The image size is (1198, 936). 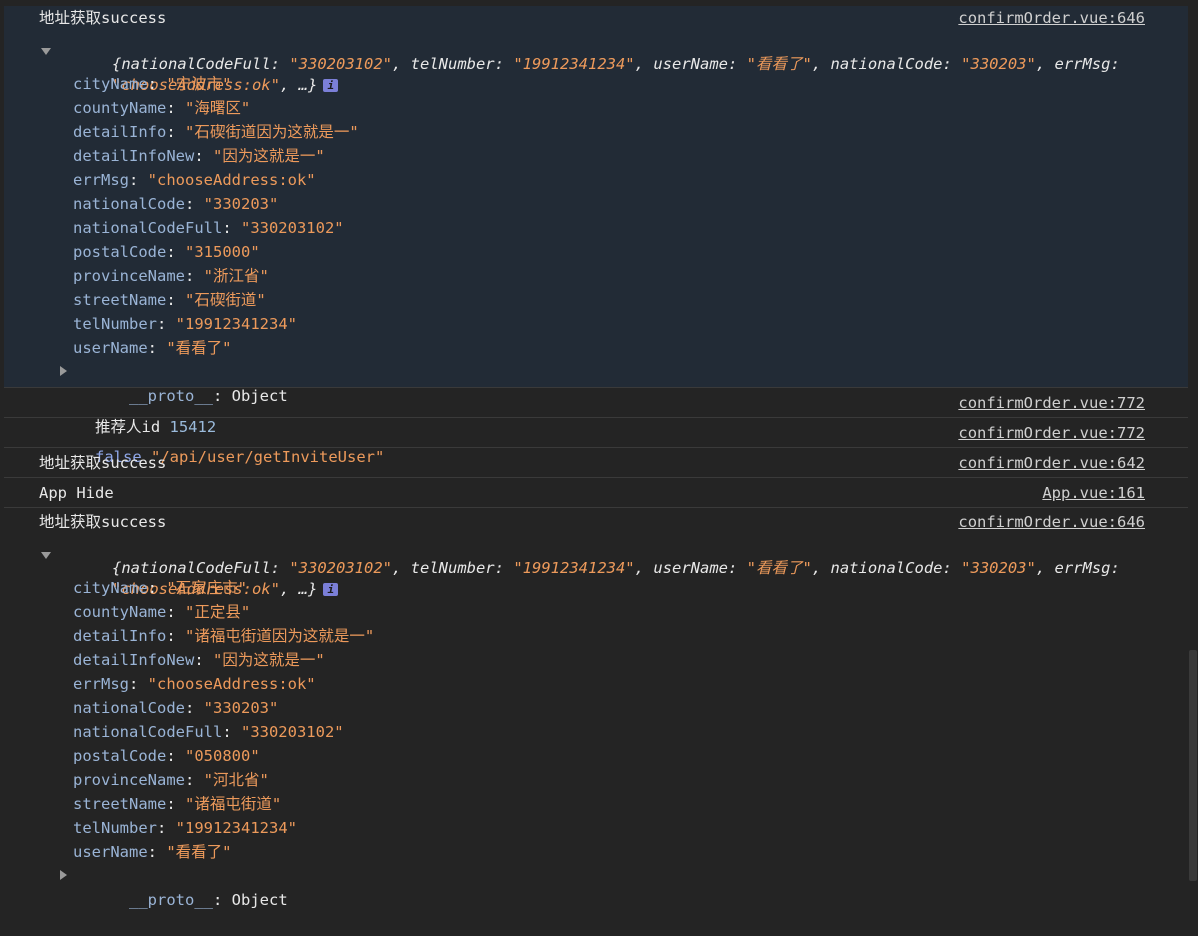 I want to click on property-value: "石碶街道因为这就是一", so click(x=272, y=132).